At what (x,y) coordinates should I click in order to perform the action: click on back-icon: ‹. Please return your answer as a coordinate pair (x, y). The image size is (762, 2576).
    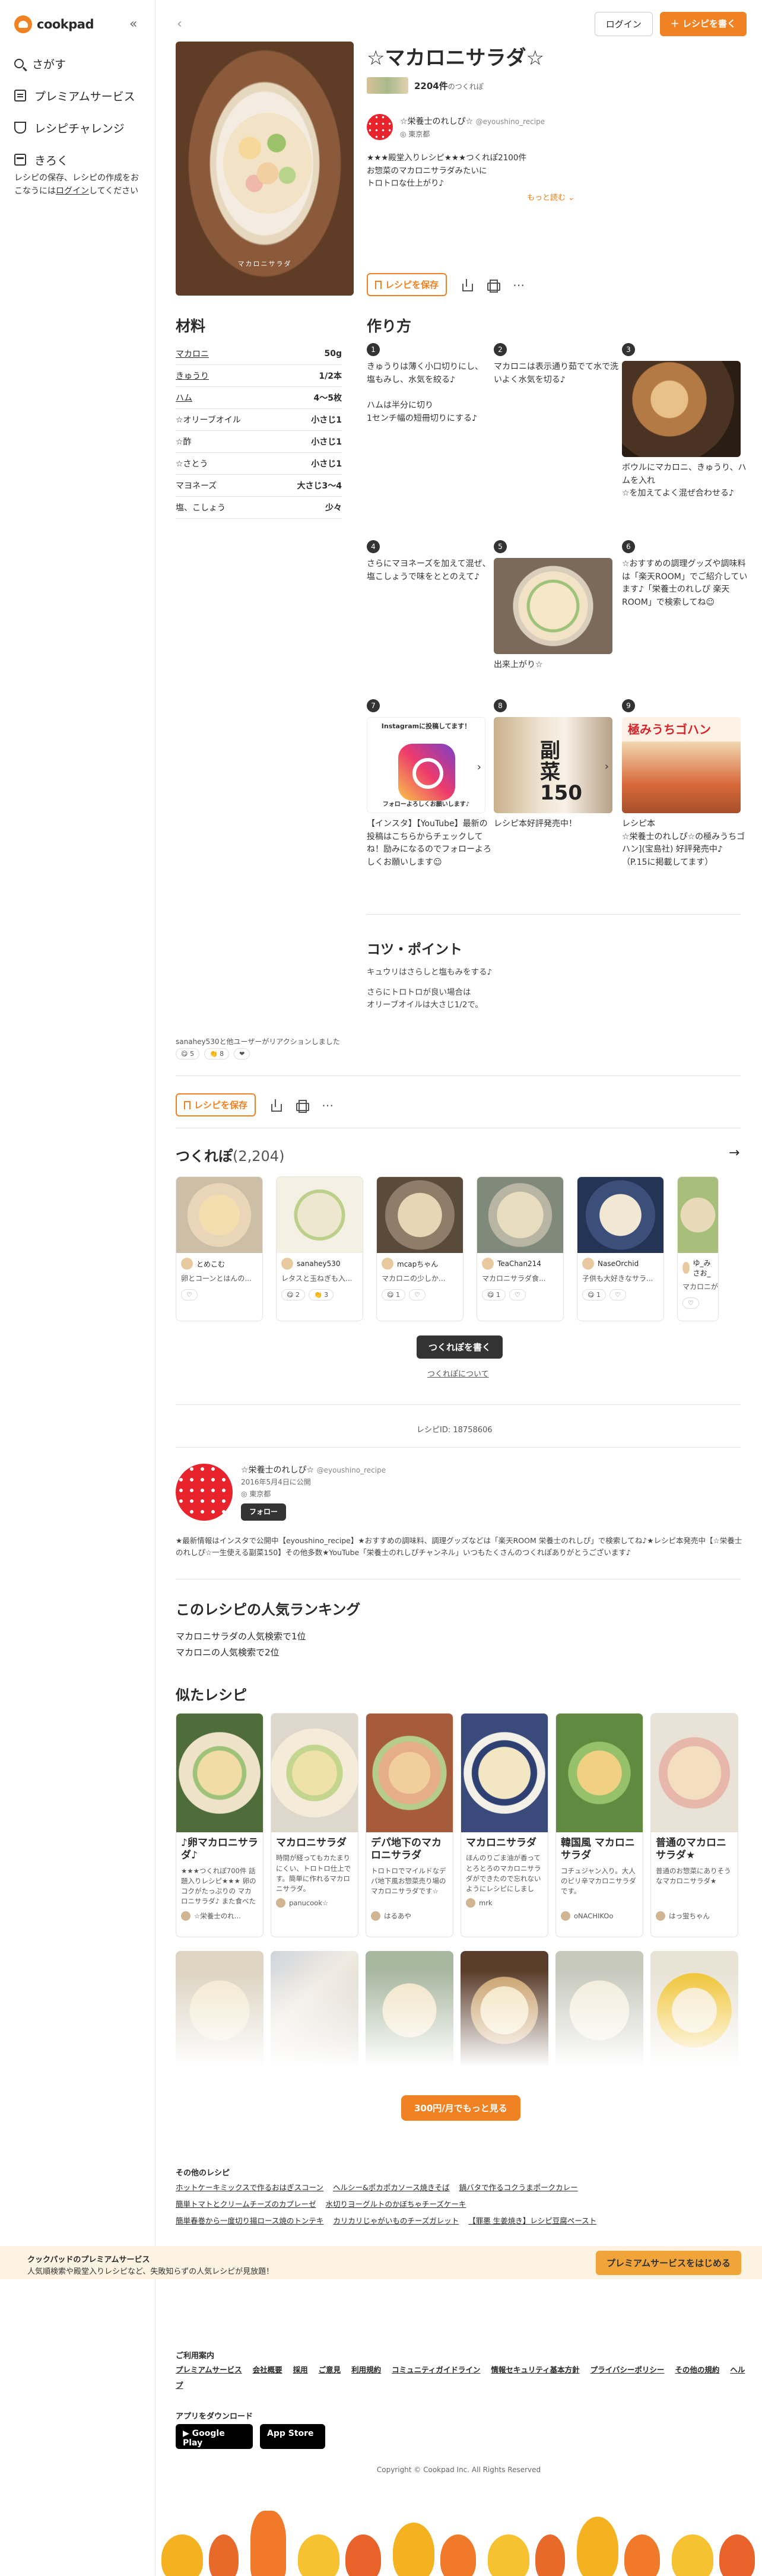
    Looking at the image, I should click on (179, 24).